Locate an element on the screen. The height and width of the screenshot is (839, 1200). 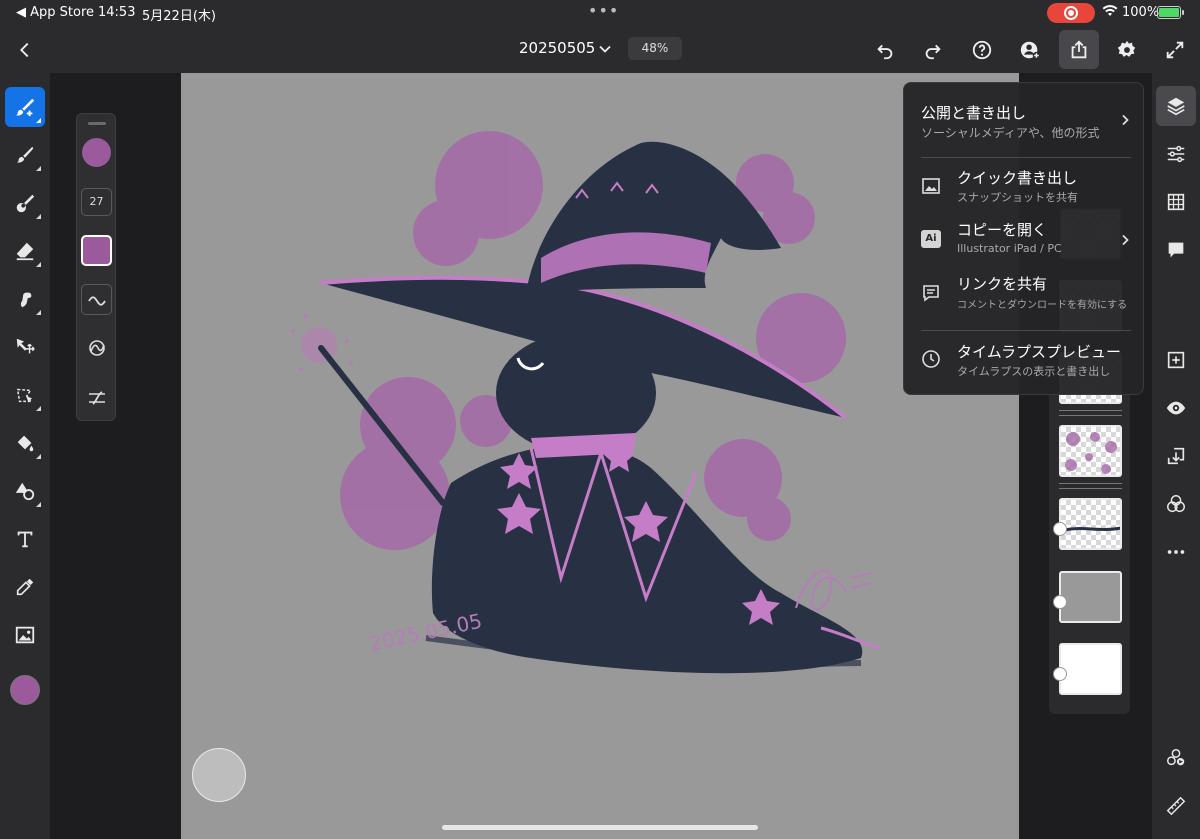
move-icon is located at coordinates (25, 346).